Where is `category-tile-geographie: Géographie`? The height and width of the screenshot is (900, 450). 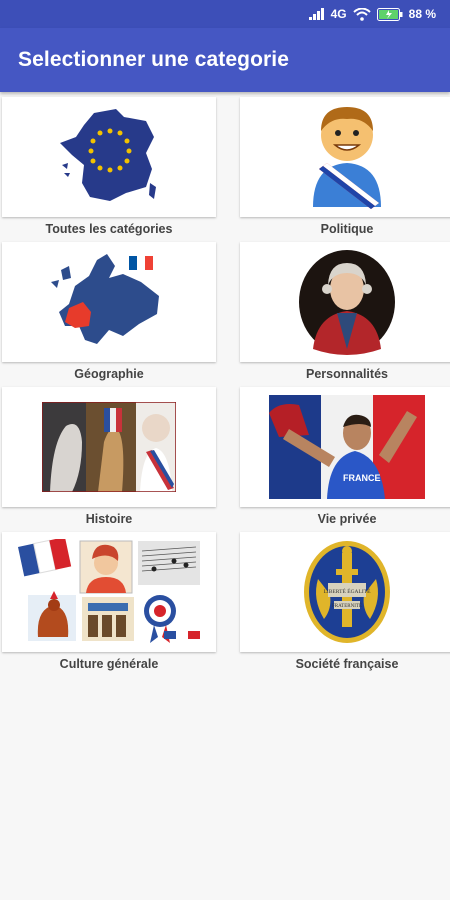
category-tile-geographie: Géographie is located at coordinates (109, 314).